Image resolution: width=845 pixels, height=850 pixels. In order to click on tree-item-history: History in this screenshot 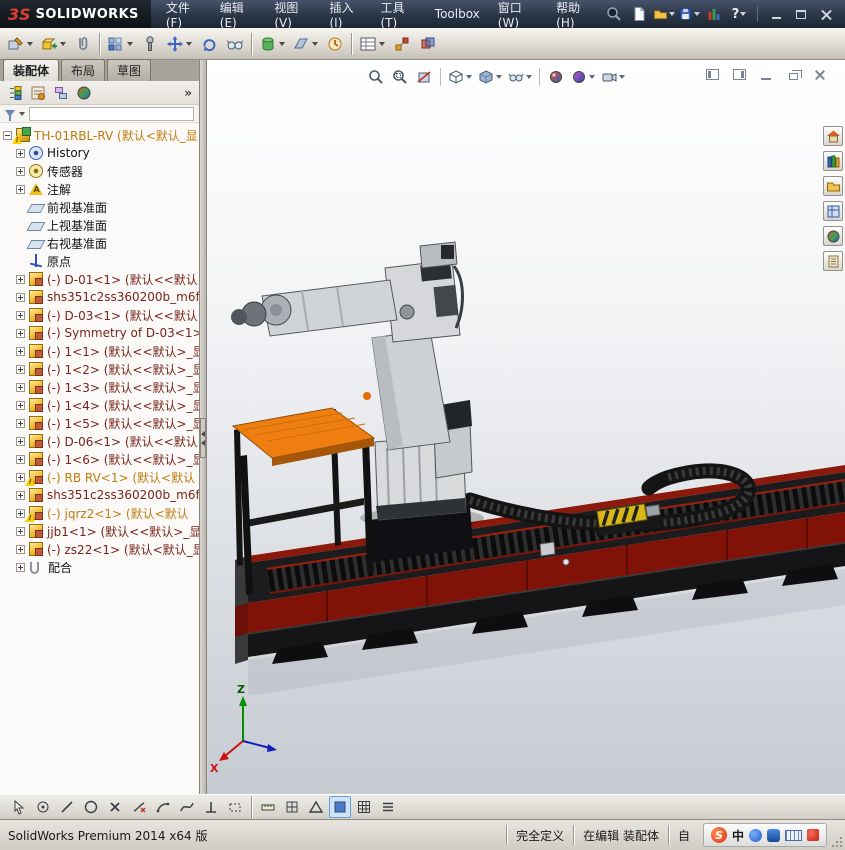, I will do `click(99, 153)`.